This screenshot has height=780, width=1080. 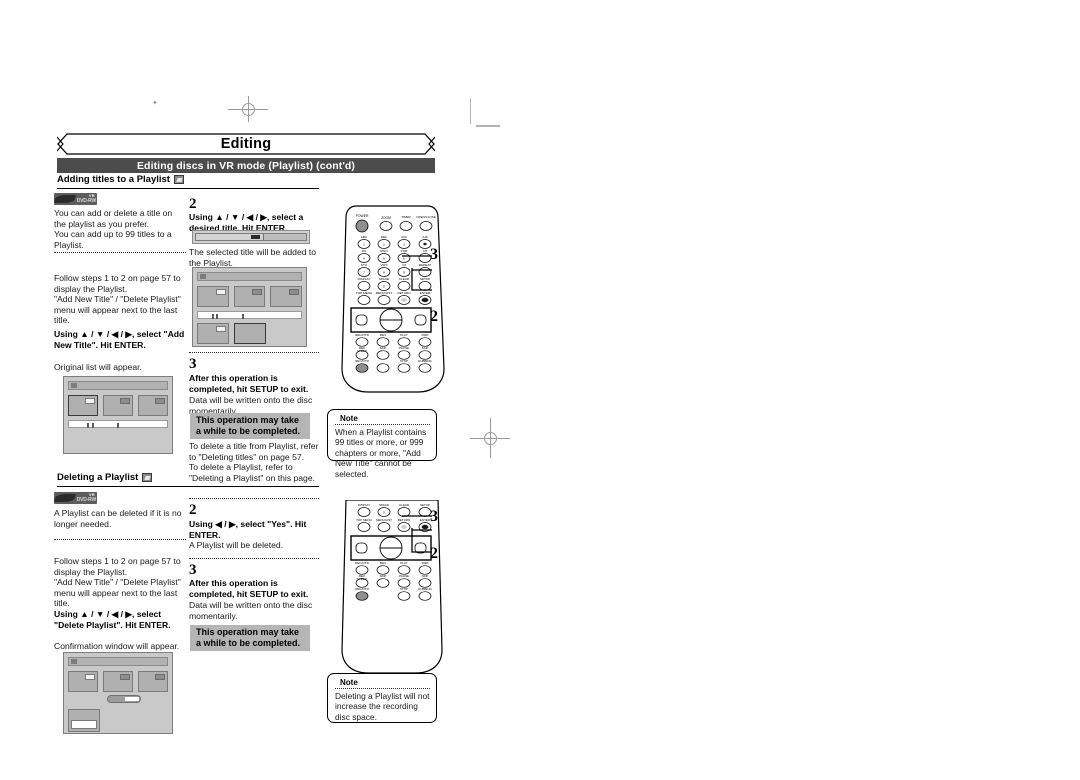 I want to click on svg-text: TIMER, so click(x=406, y=217).